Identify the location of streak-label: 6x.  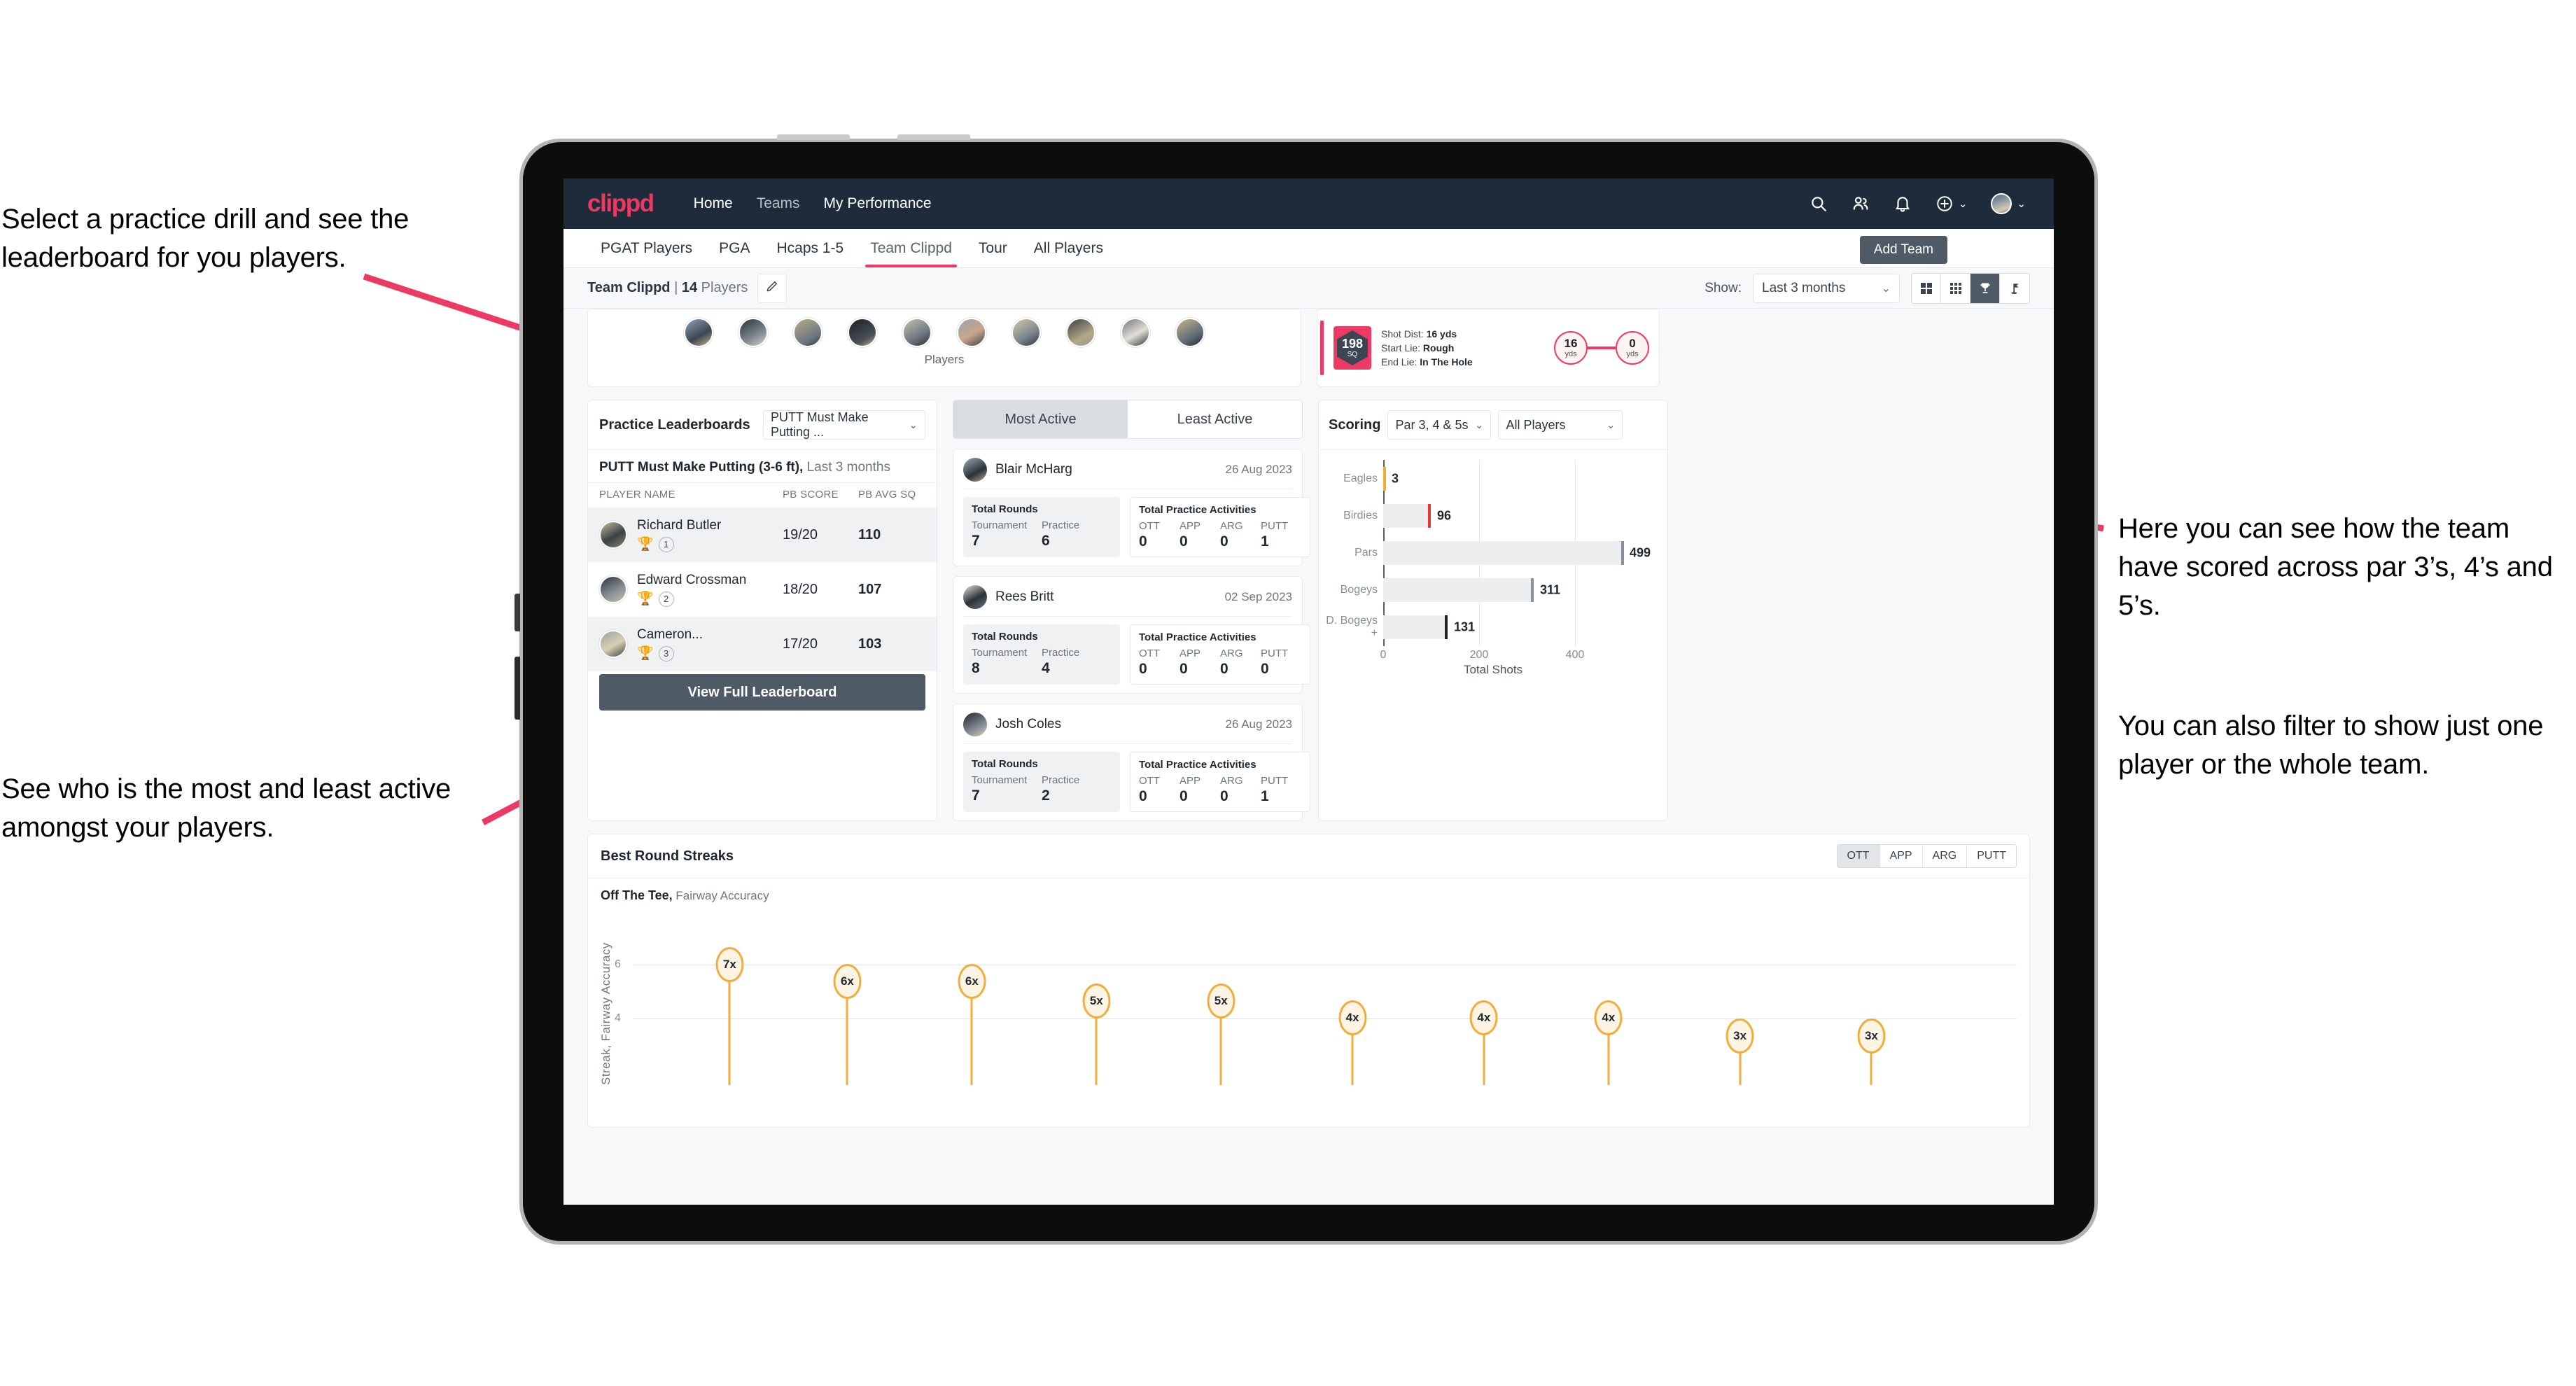
(972, 981).